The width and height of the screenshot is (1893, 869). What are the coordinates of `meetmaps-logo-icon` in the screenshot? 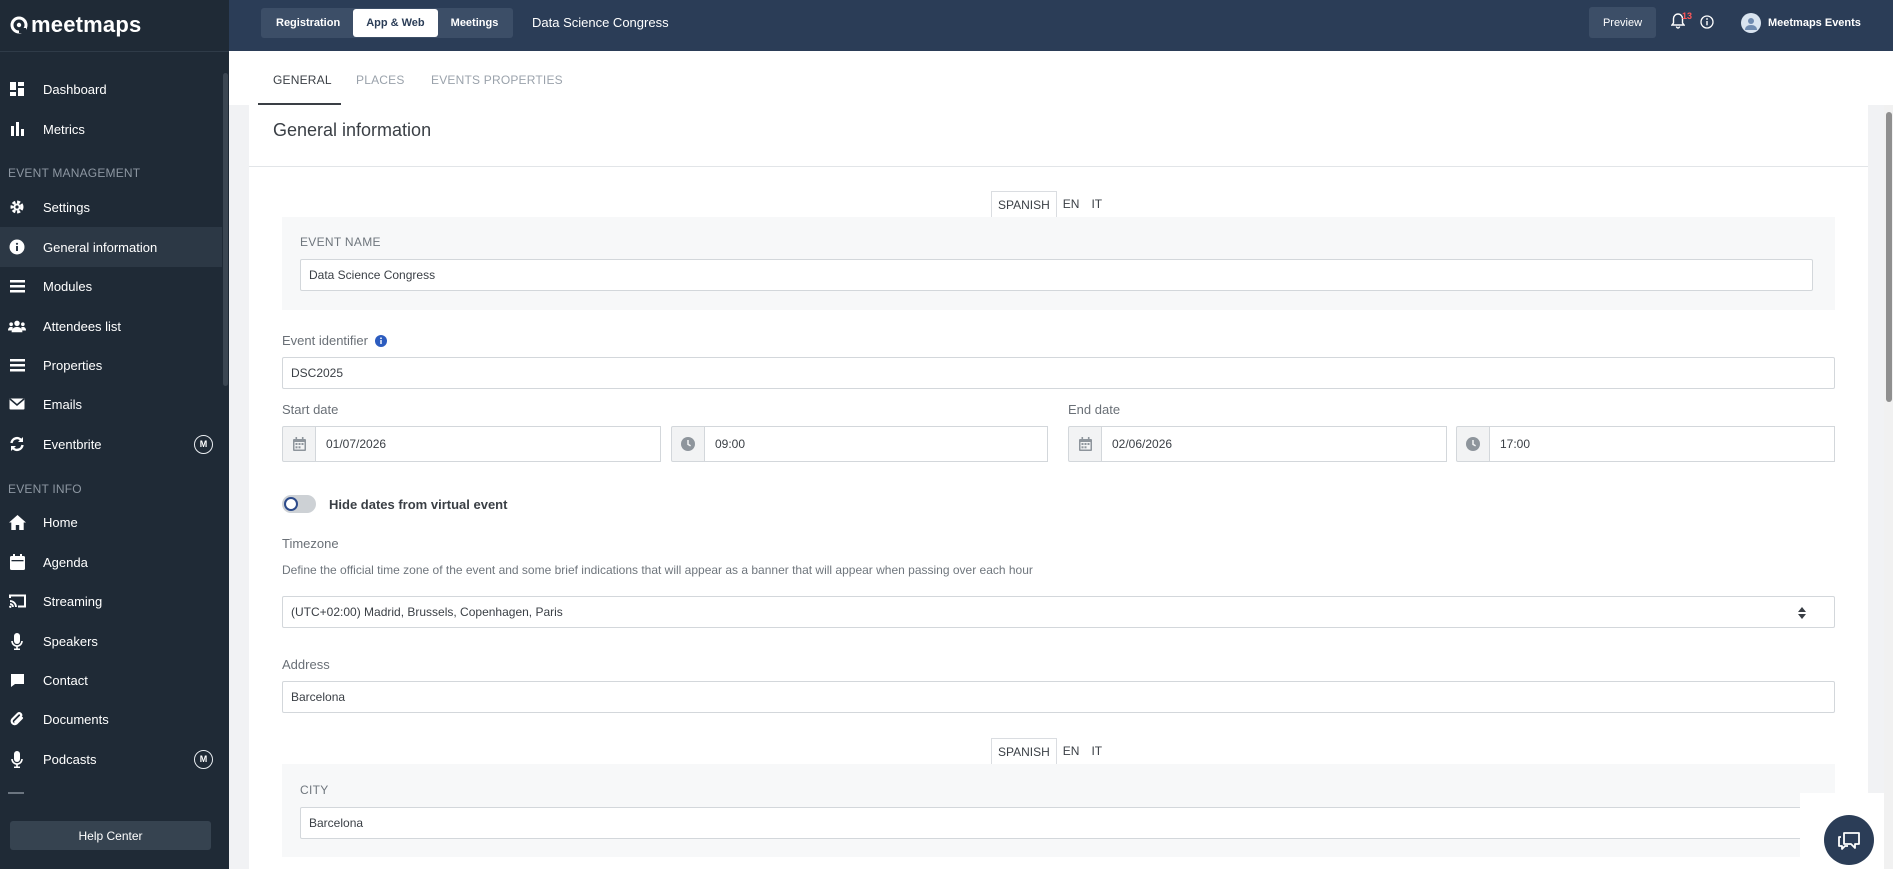 It's located at (19, 25).